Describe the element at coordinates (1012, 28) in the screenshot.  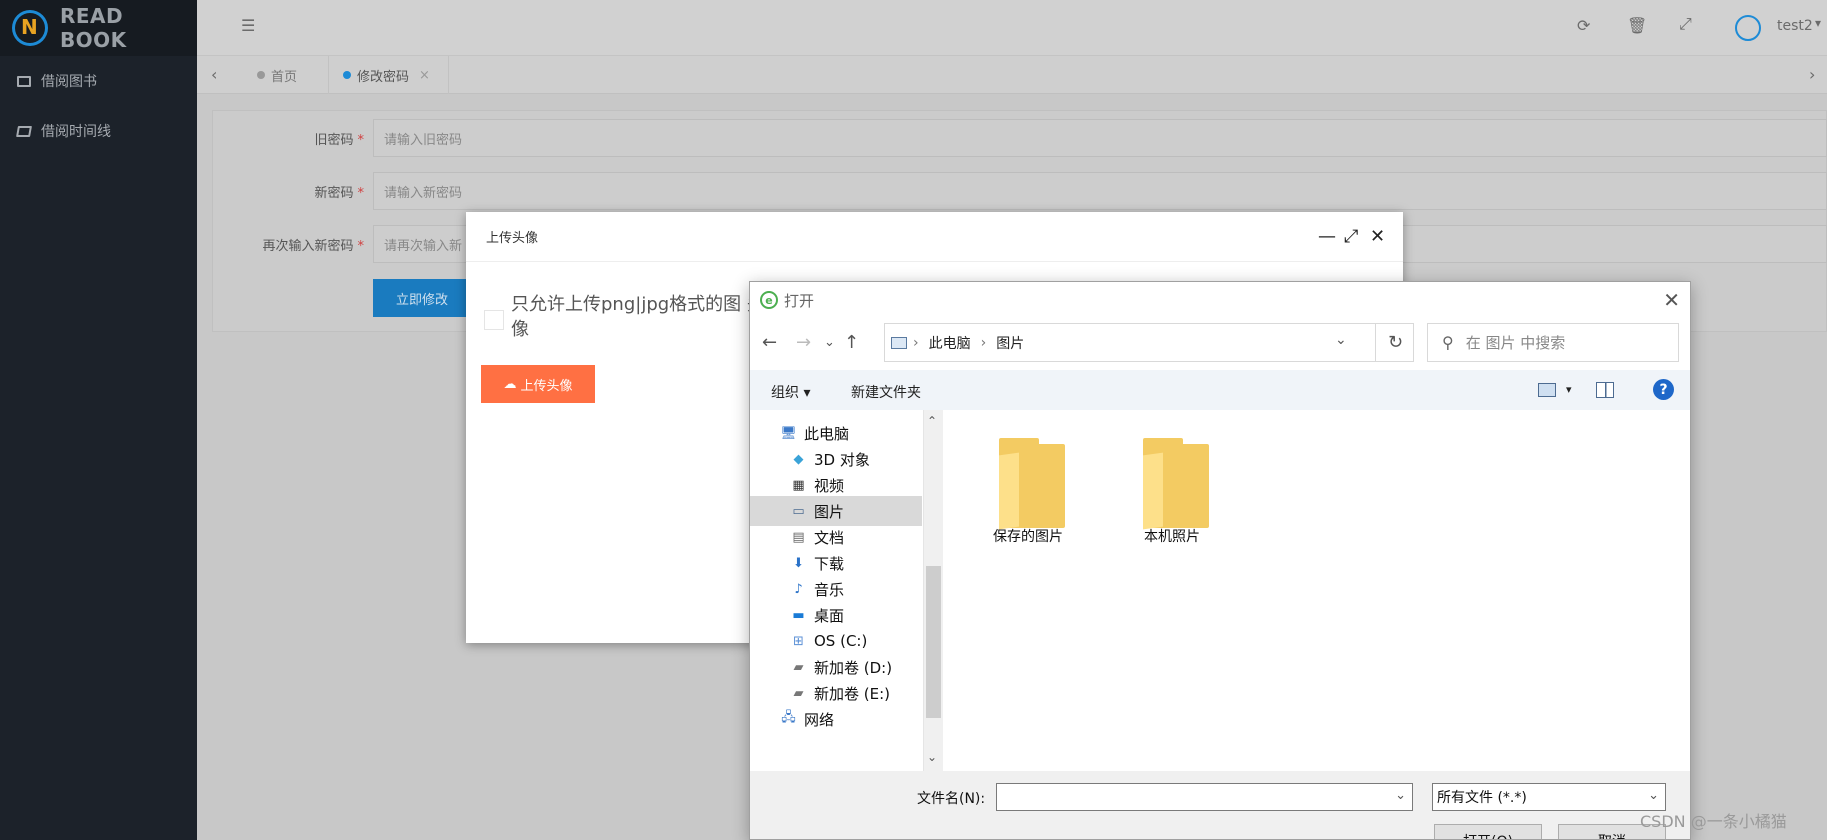
I see `top-bar: ☰ ⟳ 🗑 ⤢ test2 ▾` at that location.